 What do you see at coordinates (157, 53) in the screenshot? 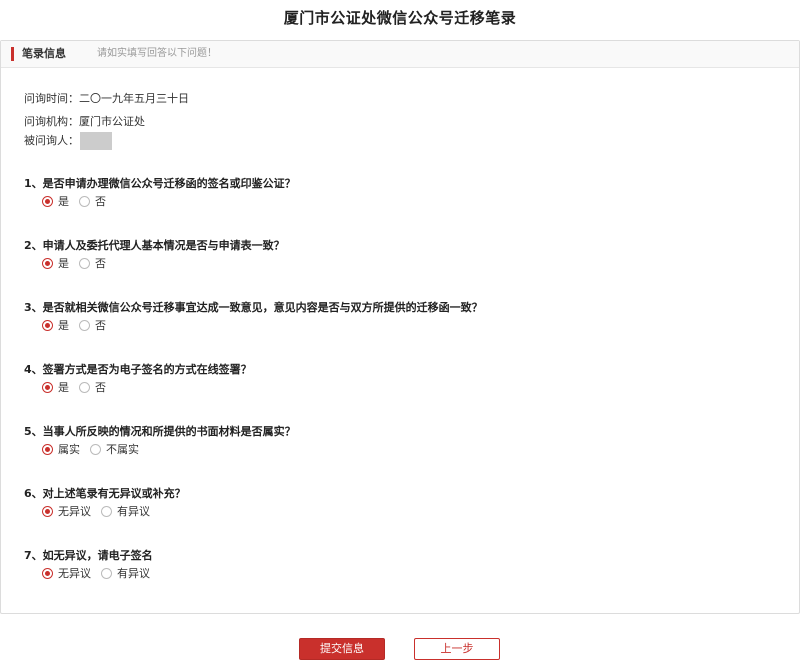
I see `panel-header-hint: 请如实填写回答以下问题！` at bounding box center [157, 53].